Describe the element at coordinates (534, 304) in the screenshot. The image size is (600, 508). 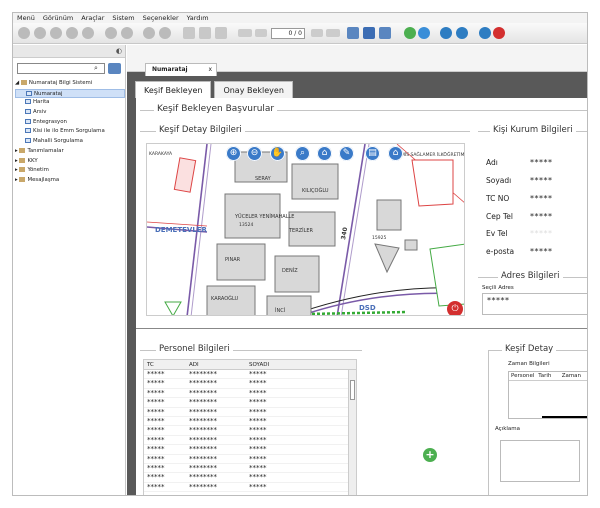
I see `selected-address-field: *****` at that location.